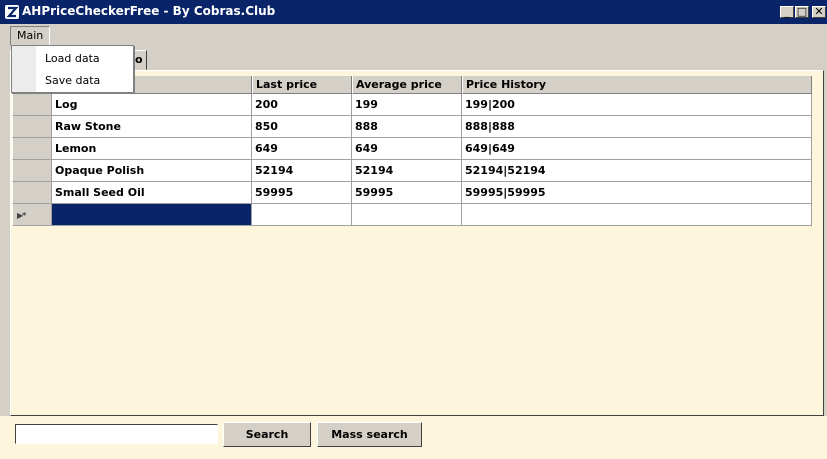 The width and height of the screenshot is (827, 459). Describe the element at coordinates (302, 127) in the screenshot. I see `cell-last-price: 850` at that location.